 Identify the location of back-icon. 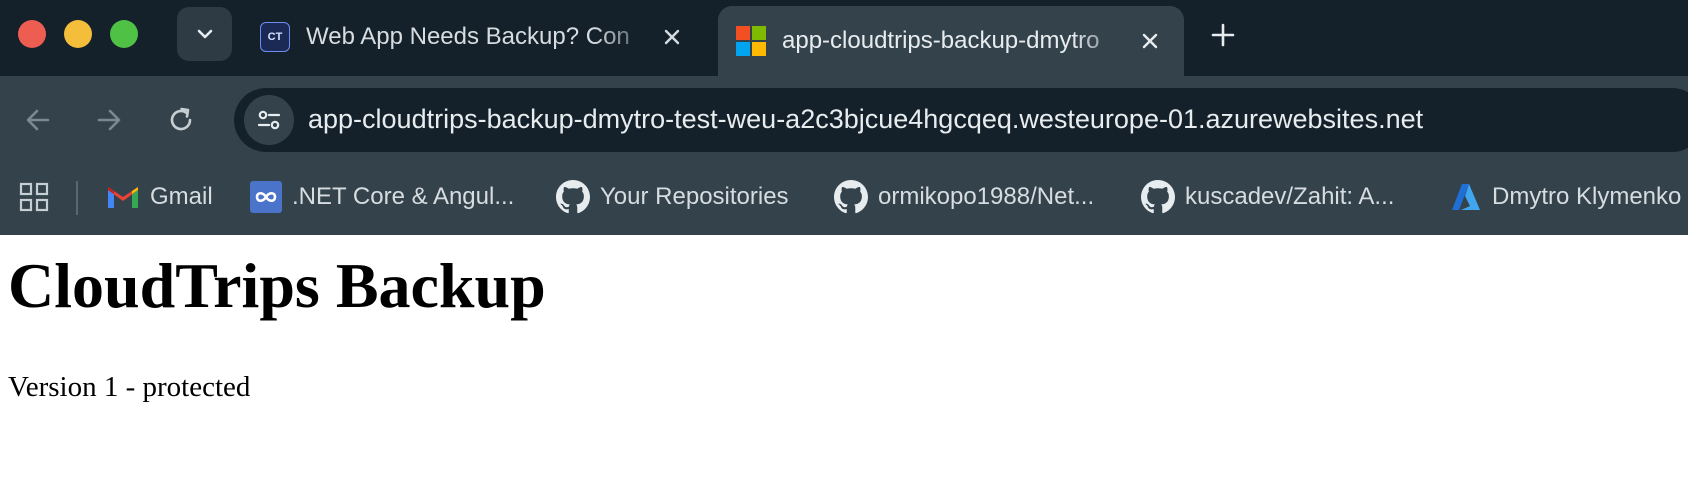
(38, 120).